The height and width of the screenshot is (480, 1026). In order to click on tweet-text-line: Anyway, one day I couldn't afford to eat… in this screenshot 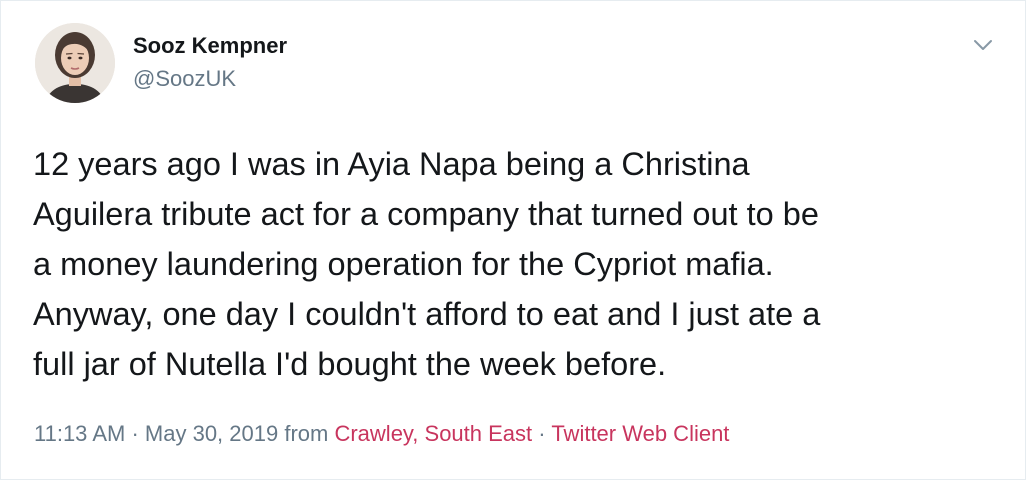, I will do `click(427, 314)`.